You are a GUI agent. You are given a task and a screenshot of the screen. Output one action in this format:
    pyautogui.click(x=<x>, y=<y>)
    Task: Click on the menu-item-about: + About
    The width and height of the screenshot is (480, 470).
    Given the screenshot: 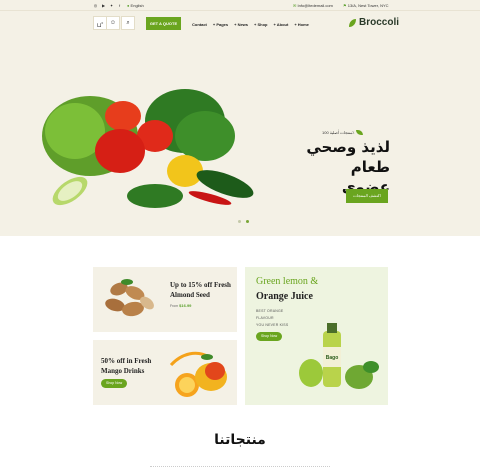 What is the action you would take?
    pyautogui.click(x=280, y=24)
    